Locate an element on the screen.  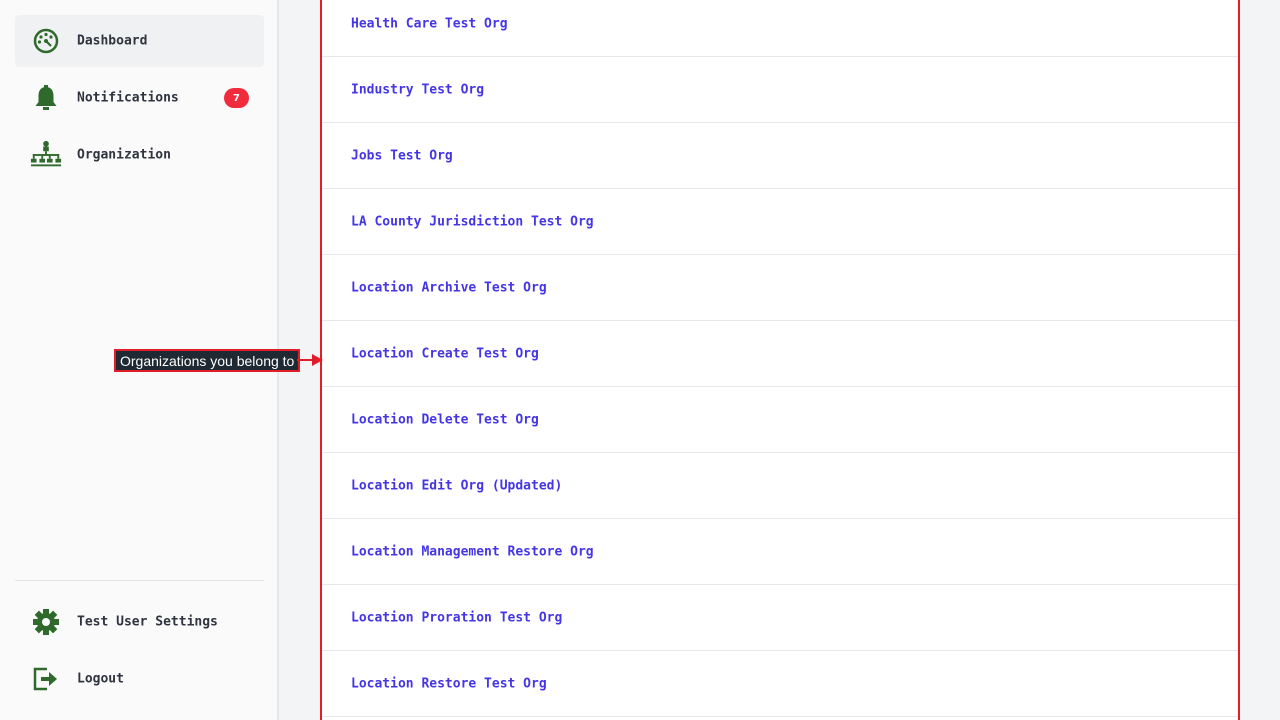
list-item: Location Archive Test Org is located at coordinates (780, 288).